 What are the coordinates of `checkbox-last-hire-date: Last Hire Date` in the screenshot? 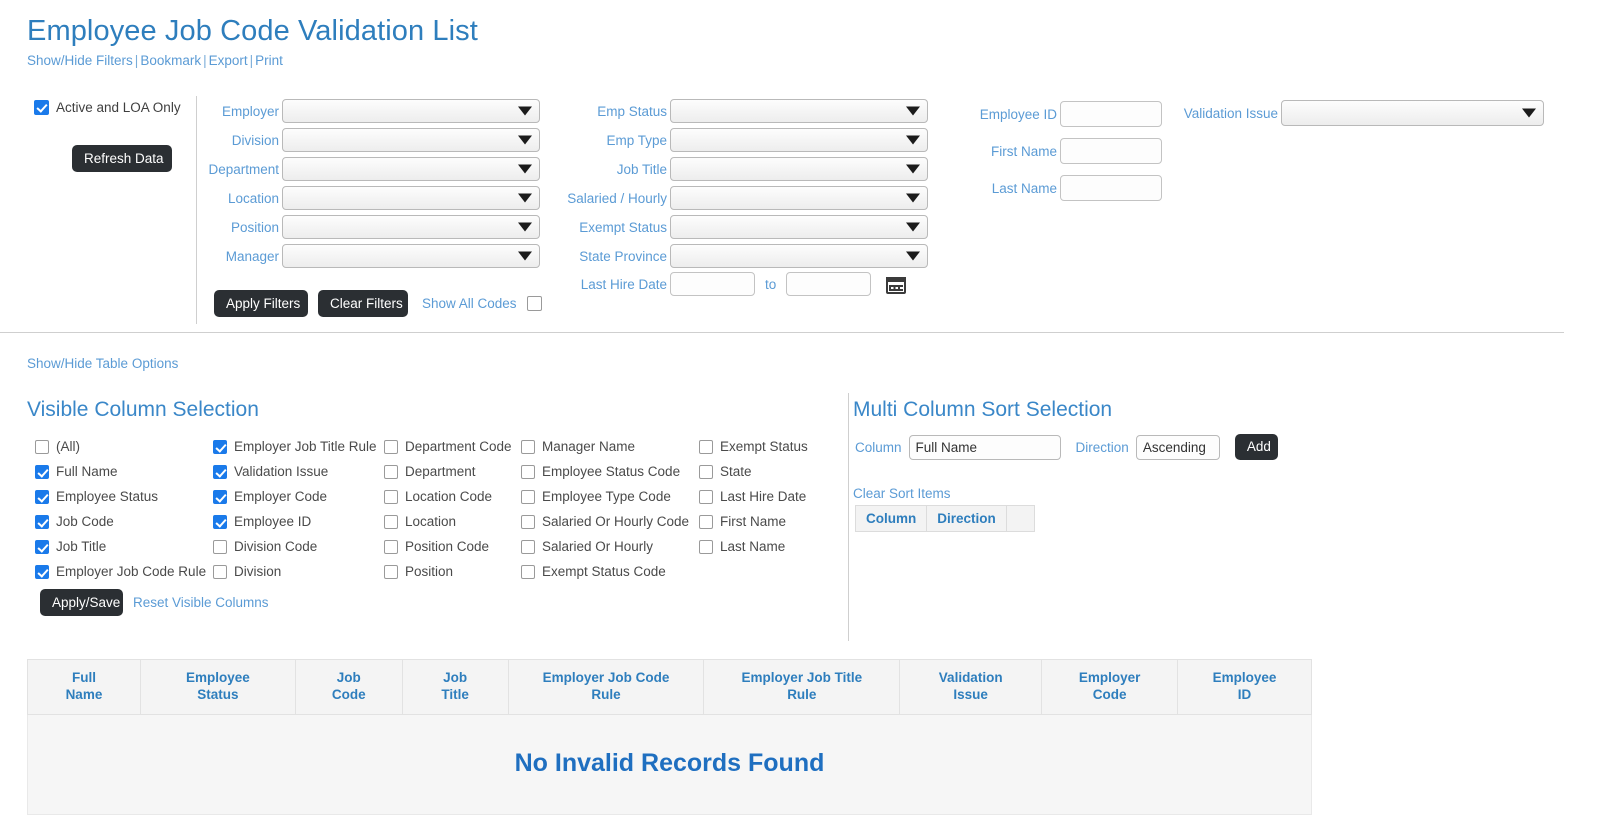 It's located at (753, 496).